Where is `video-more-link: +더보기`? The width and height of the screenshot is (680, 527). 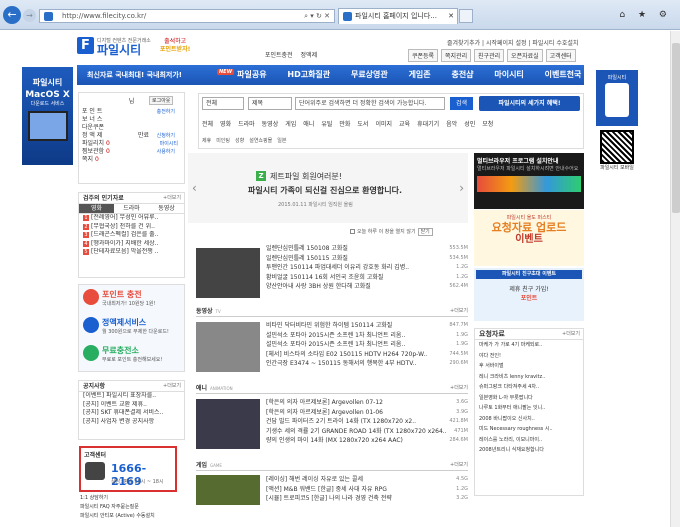 video-more-link: +더보기 is located at coordinates (459, 311).